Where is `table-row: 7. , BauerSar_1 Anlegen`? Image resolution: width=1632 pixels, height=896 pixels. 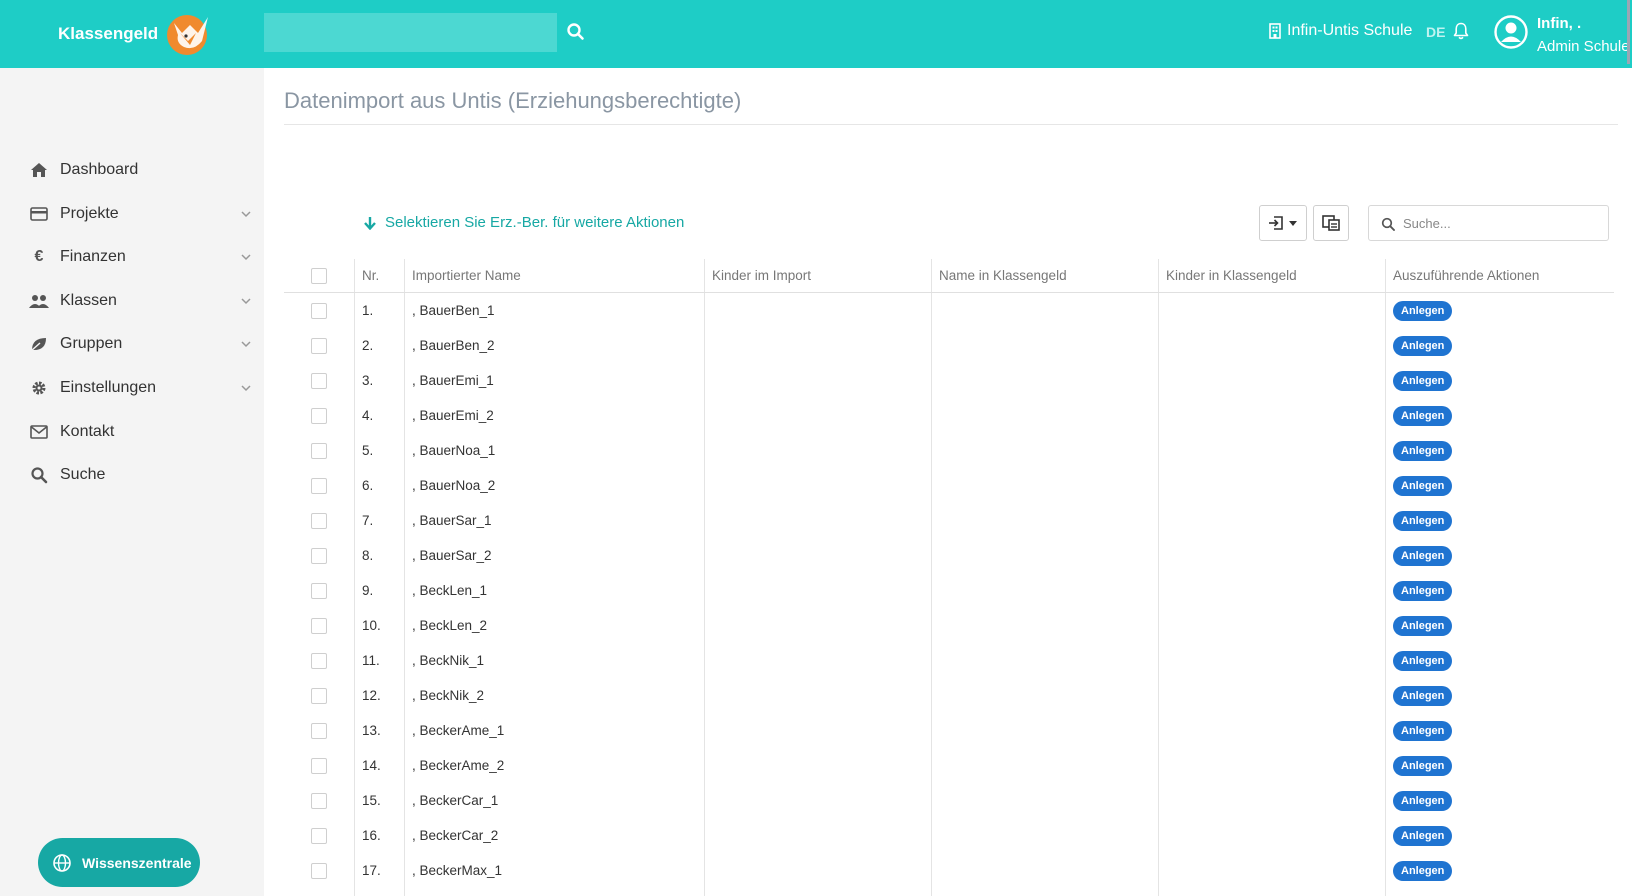
table-row: 7. , BauerSar_1 Anlegen is located at coordinates (949, 520).